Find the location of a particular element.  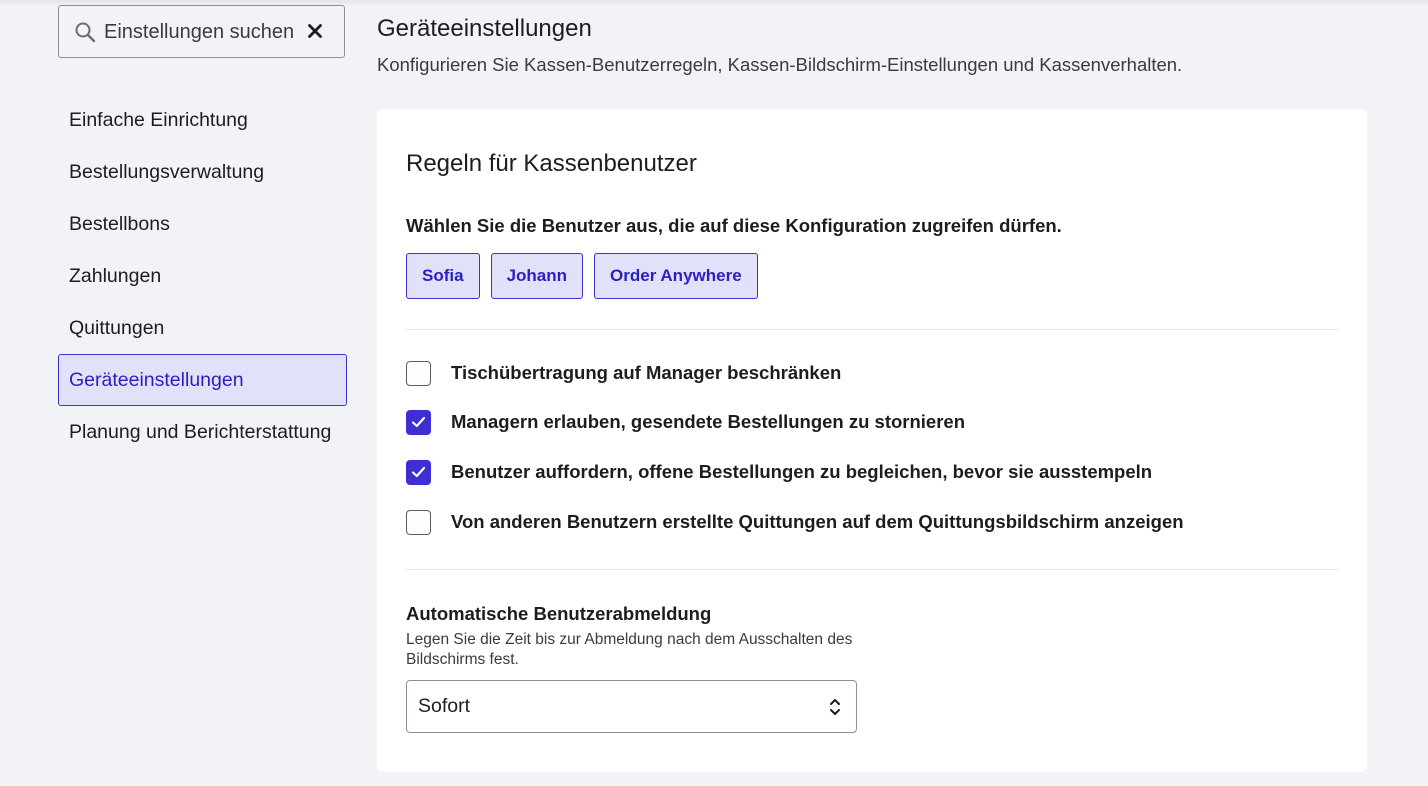

sidebar-item-quittungen: Quittungen is located at coordinates (202, 328).